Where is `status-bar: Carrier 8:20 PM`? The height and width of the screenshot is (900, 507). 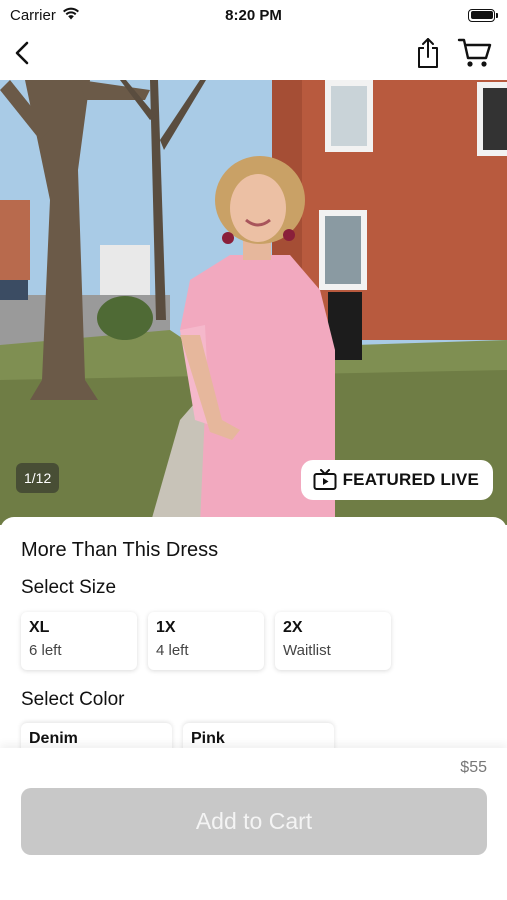
status-bar: Carrier 8:20 PM is located at coordinates (253, 15).